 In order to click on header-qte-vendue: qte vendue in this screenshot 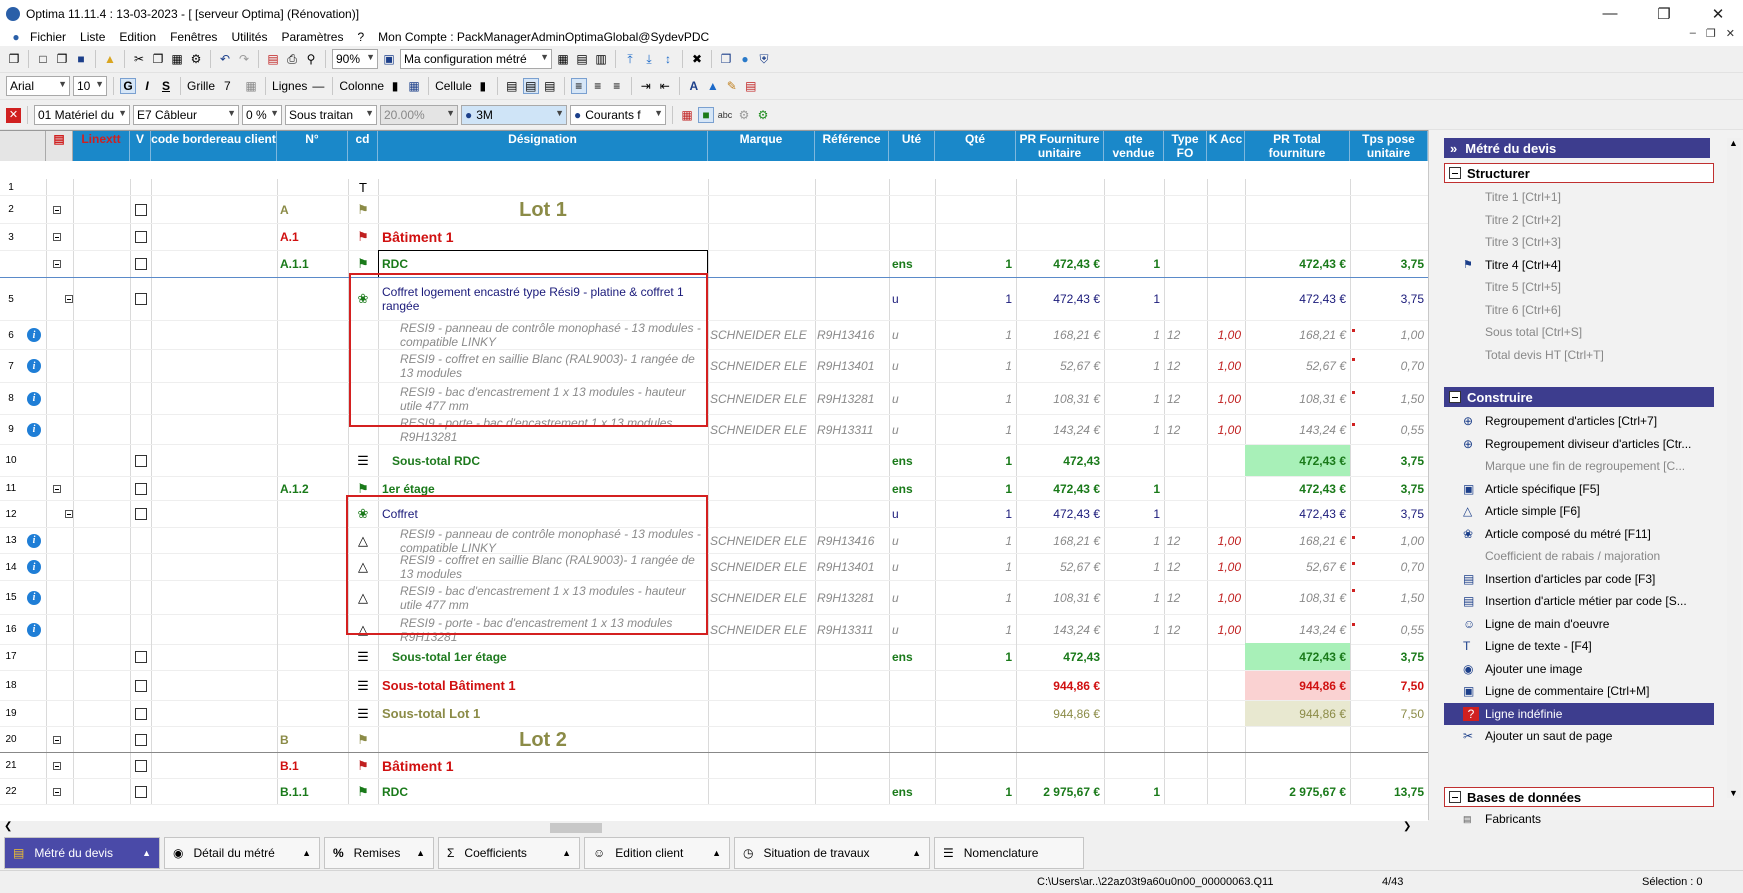, I will do `click(1134, 146)`.